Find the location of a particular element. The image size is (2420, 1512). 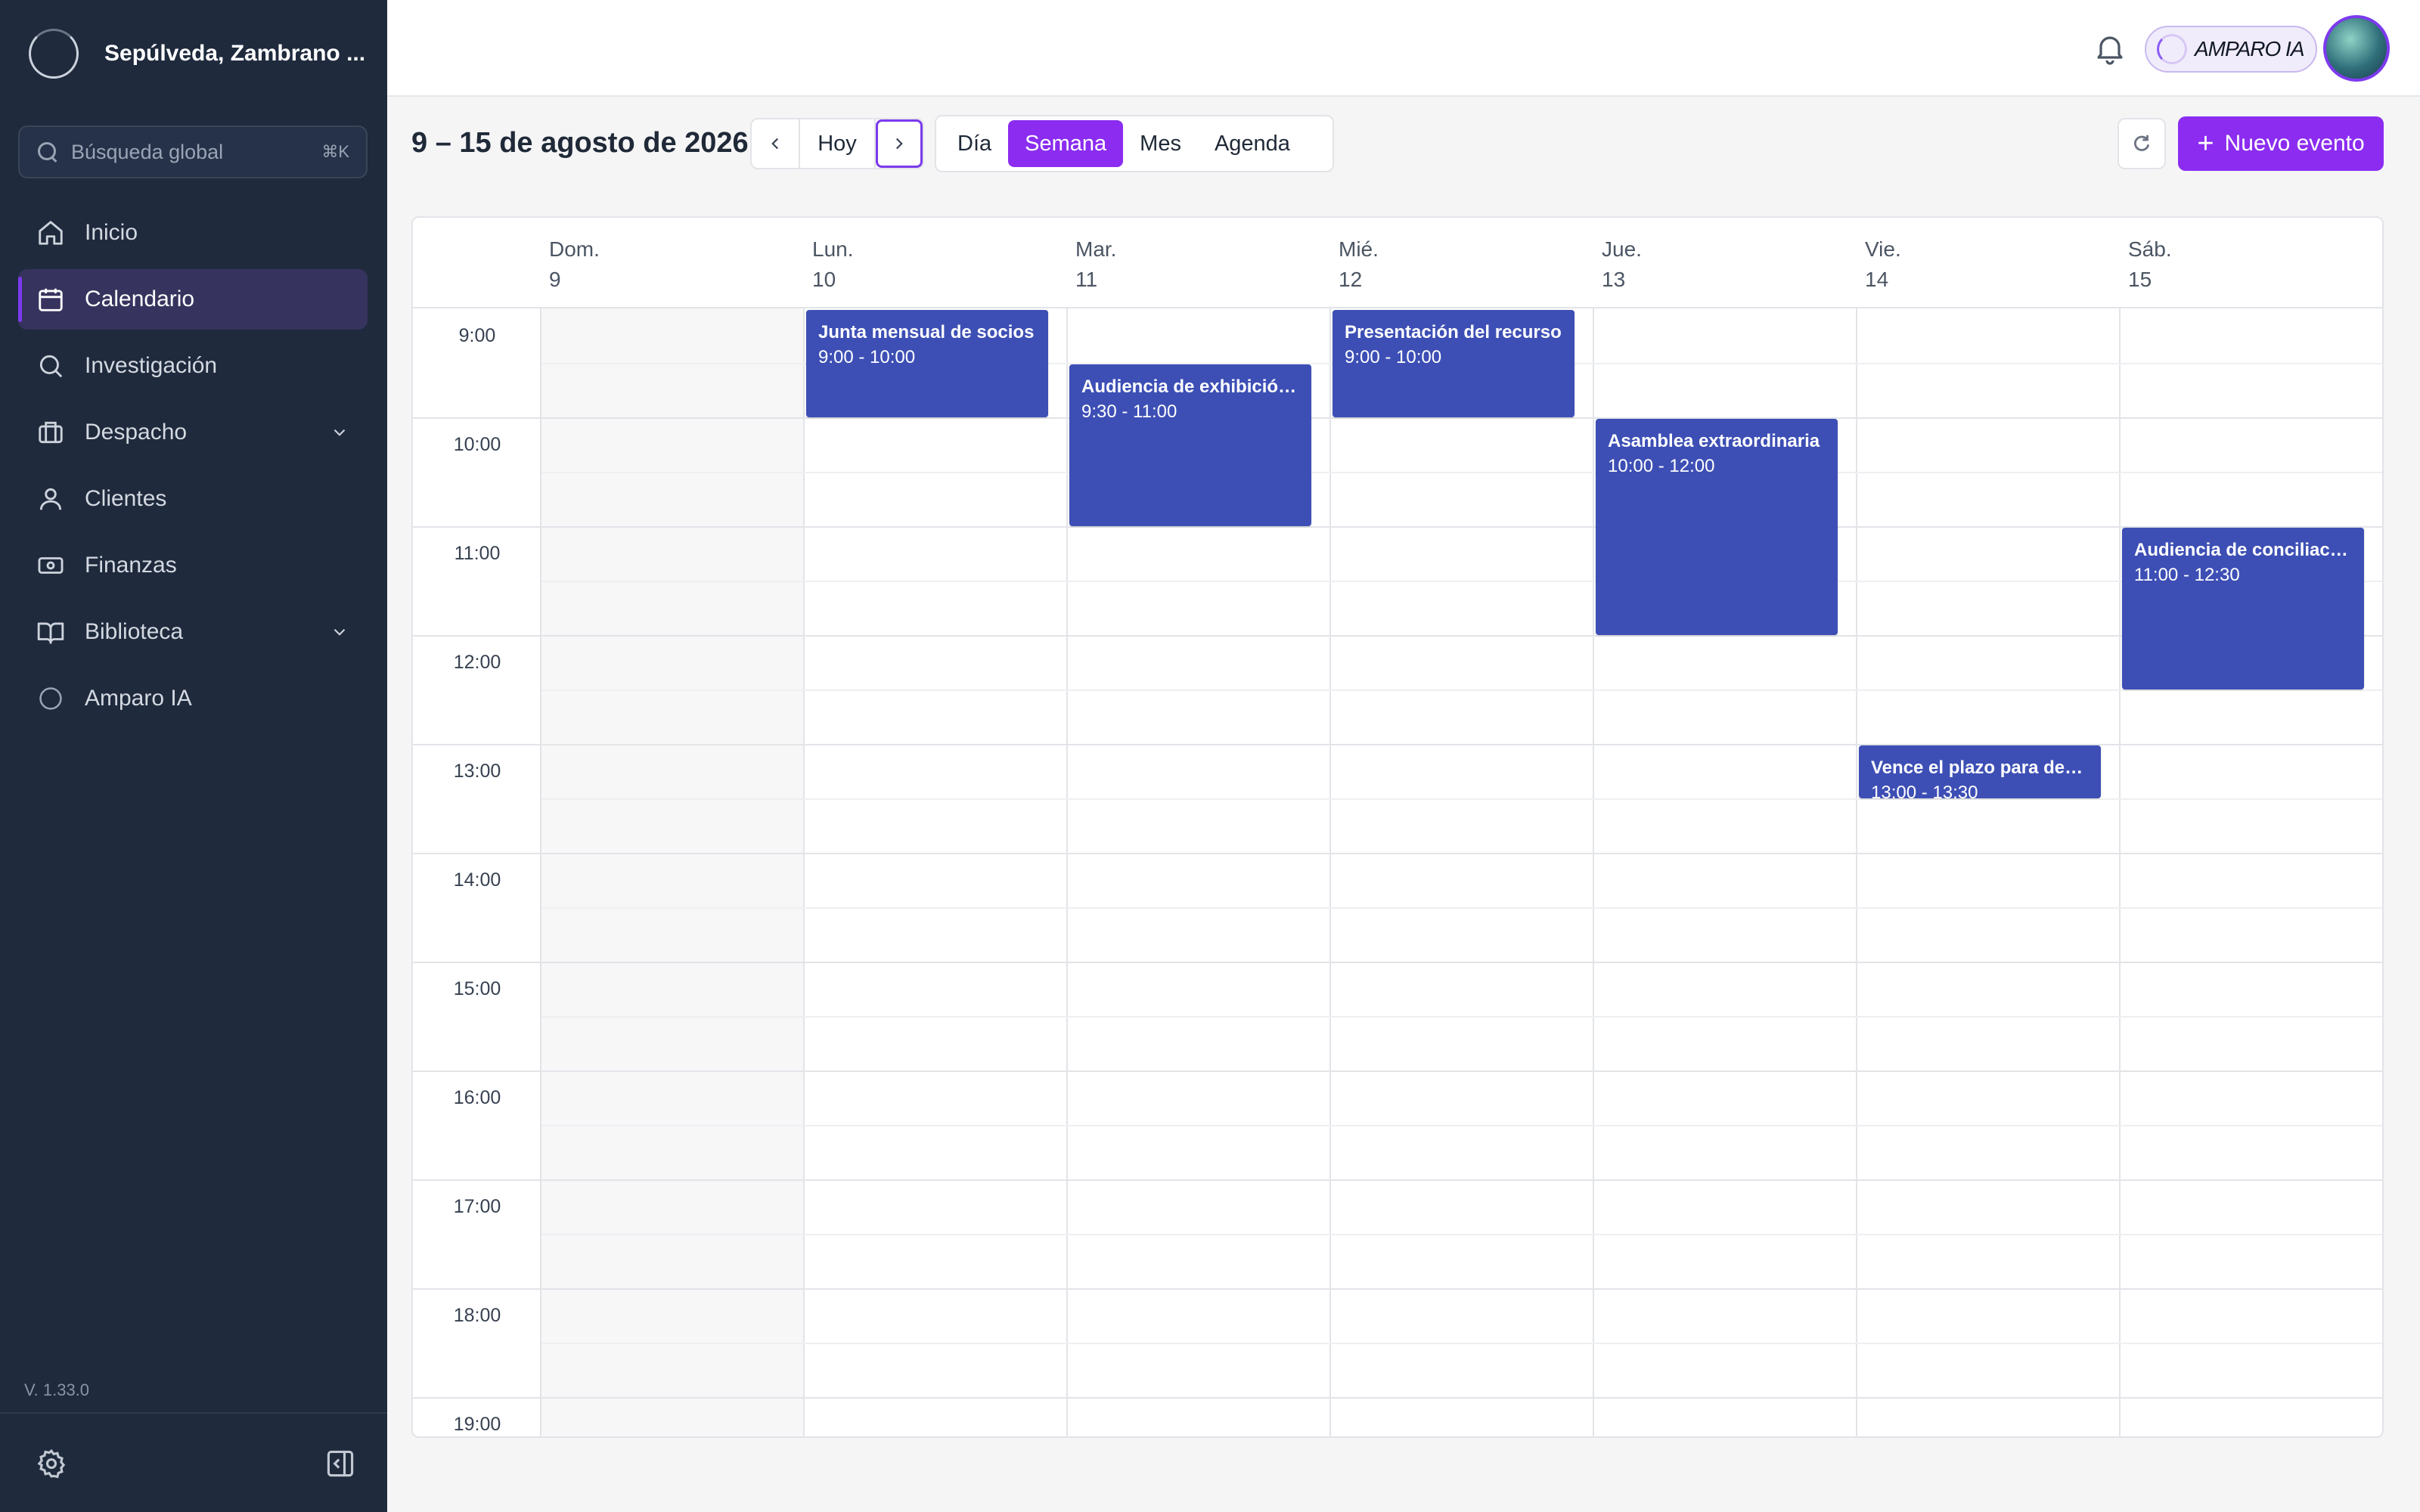

hour-label: 14:00 is located at coordinates (477, 880).